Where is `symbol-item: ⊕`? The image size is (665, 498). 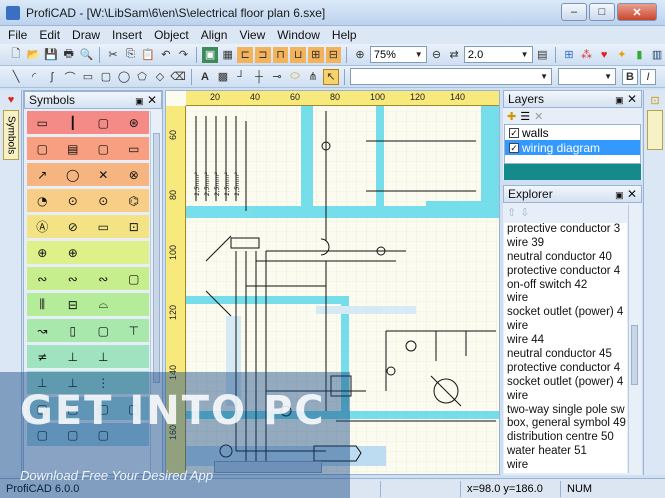 symbol-item: ⊕ is located at coordinates (73, 253).